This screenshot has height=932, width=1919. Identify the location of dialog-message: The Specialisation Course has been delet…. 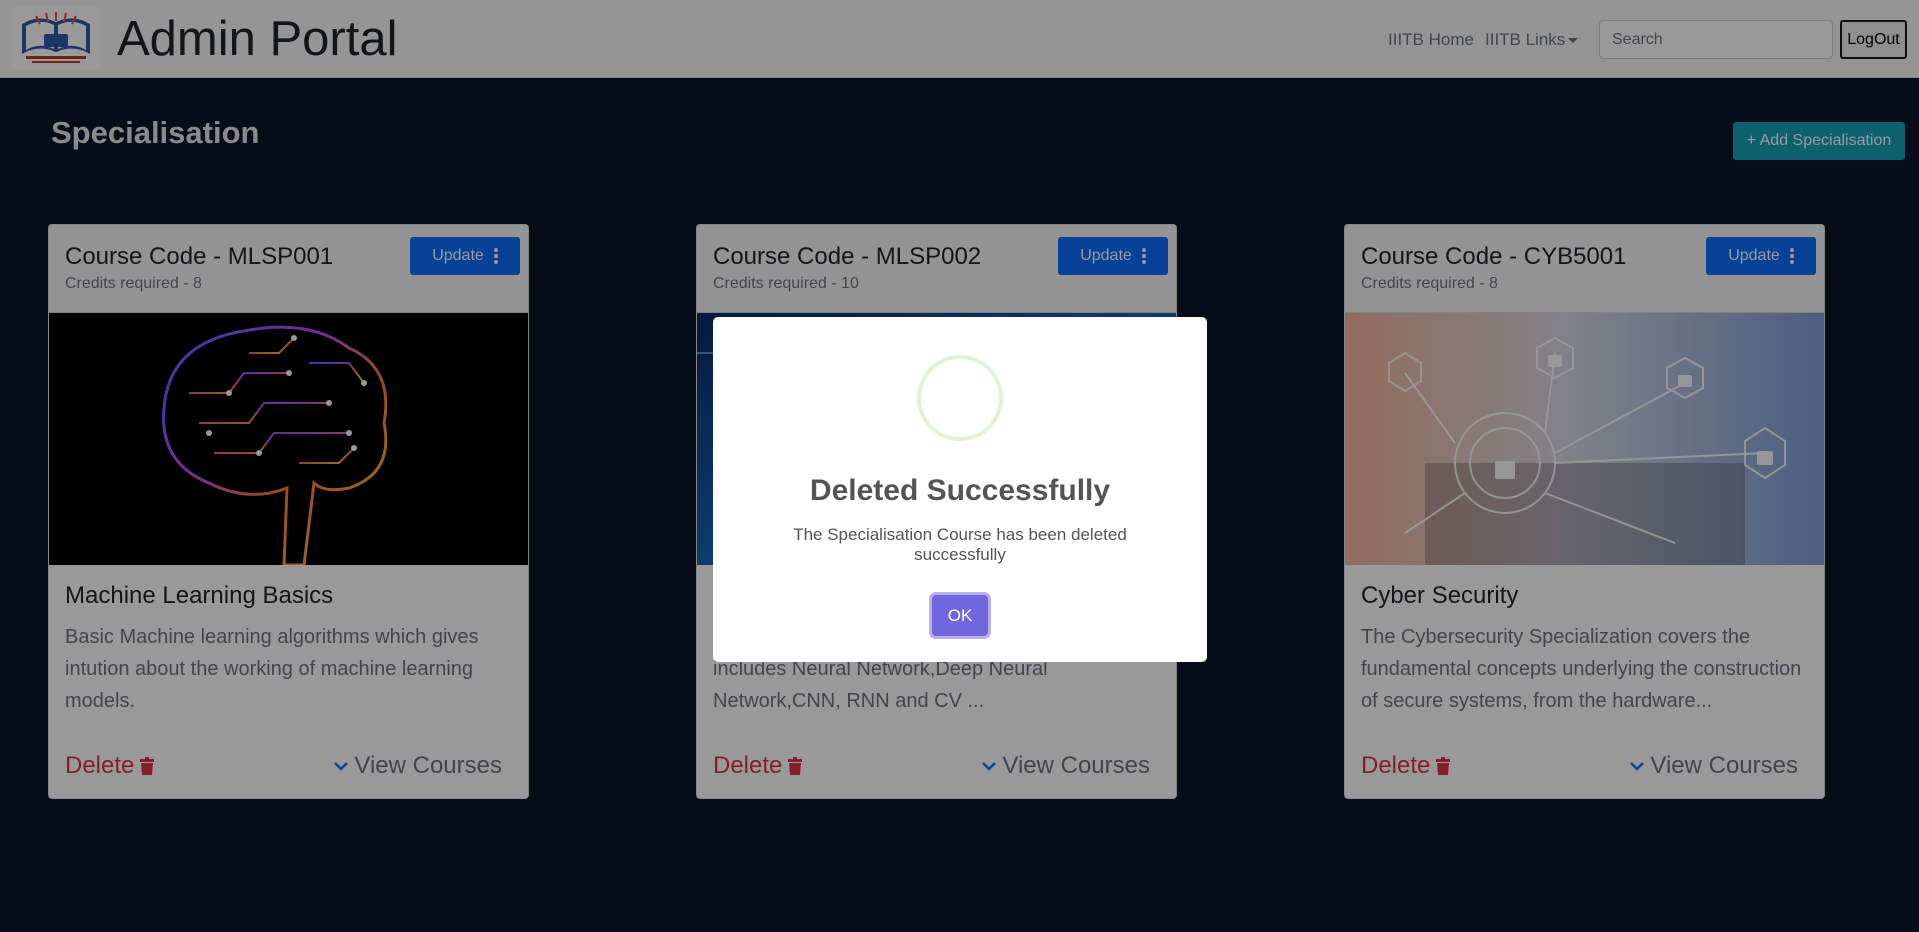
(960, 544).